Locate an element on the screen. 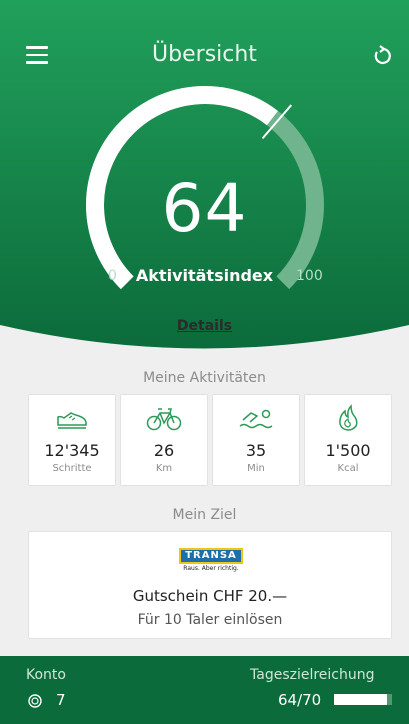  transa-logo: TRANSA Raus. Aber richtig. is located at coordinates (211, 561).